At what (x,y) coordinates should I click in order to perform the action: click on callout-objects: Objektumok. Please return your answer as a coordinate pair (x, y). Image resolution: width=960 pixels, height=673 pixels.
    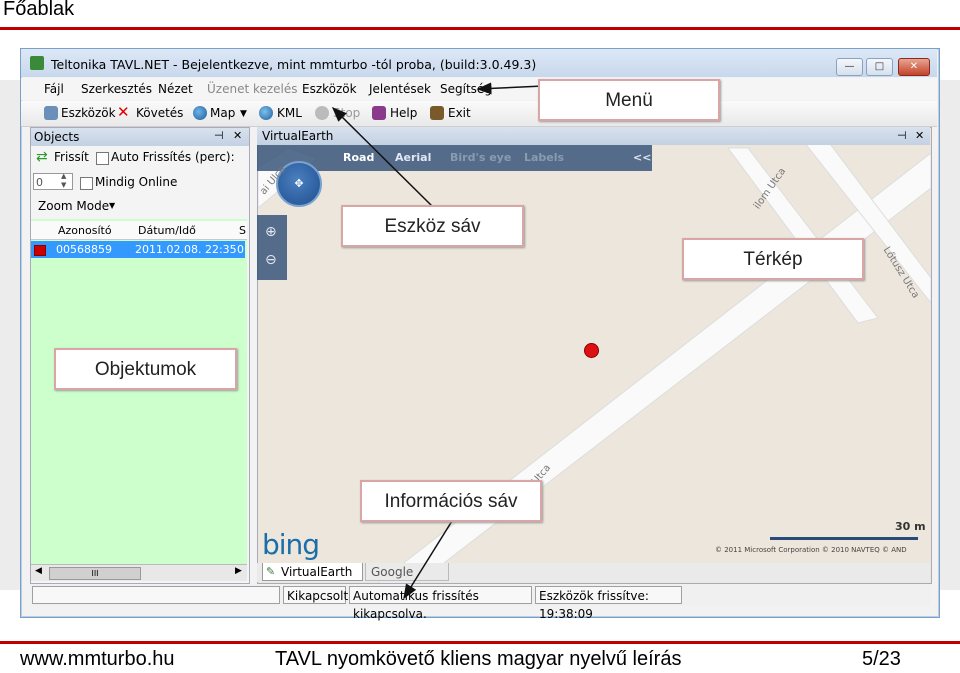
    Looking at the image, I should click on (145, 369).